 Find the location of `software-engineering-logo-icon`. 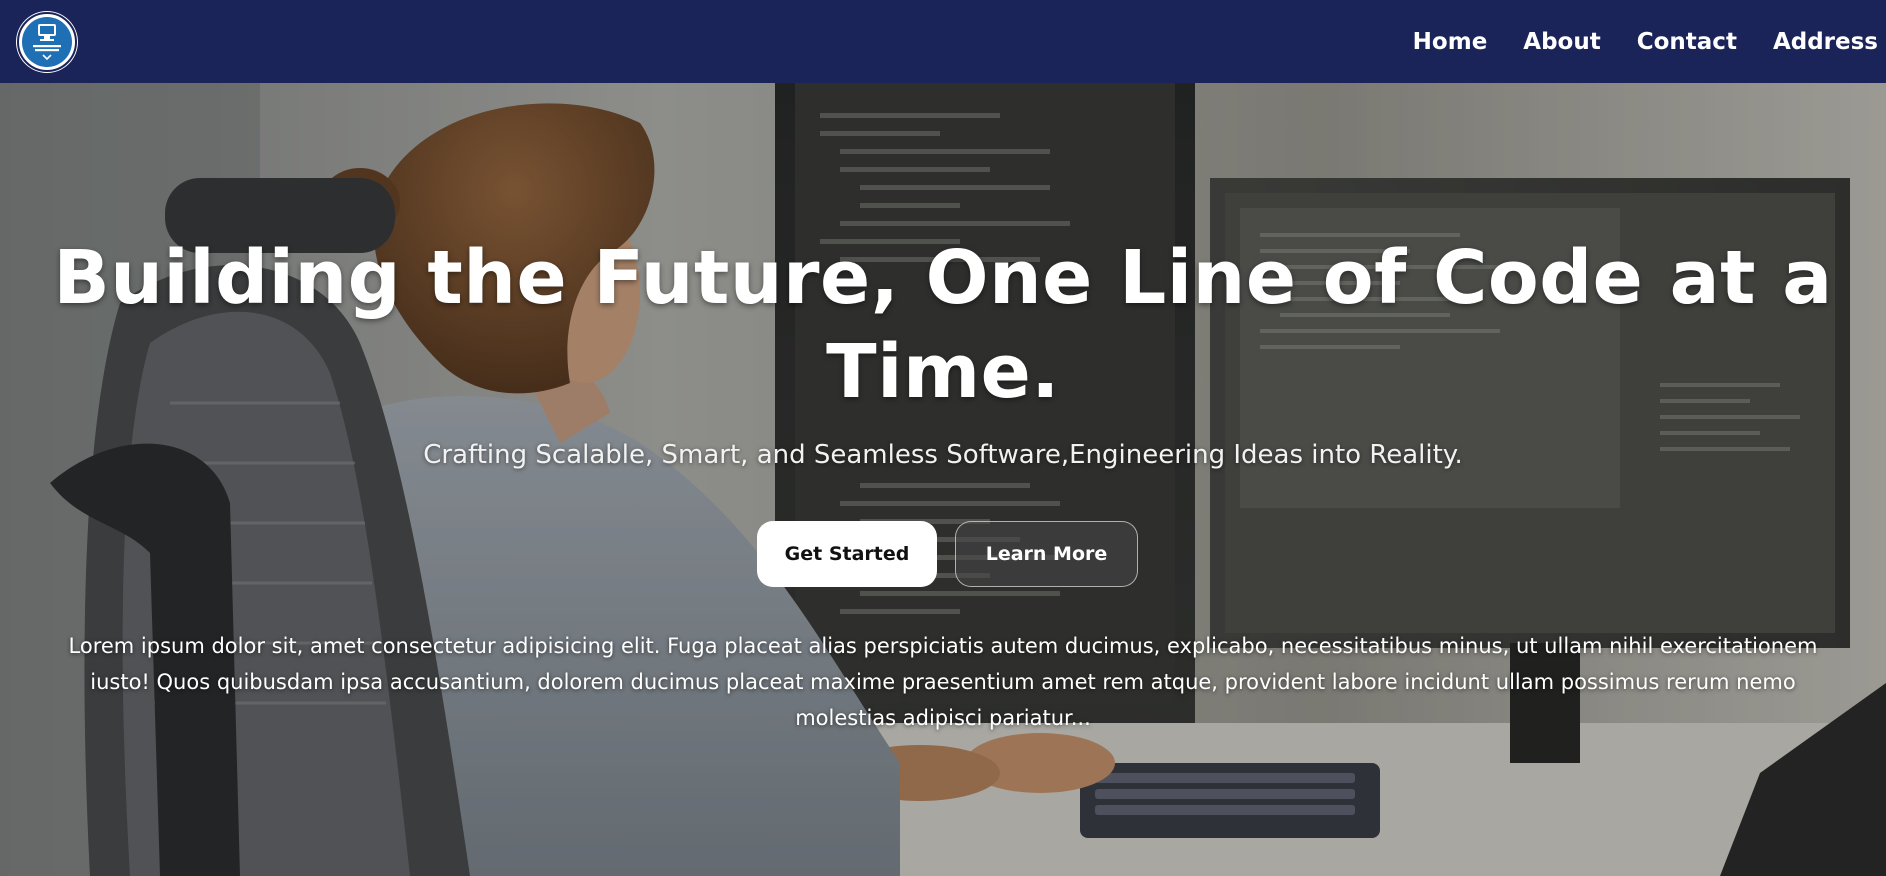

software-engineering-logo-icon is located at coordinates (47, 42).